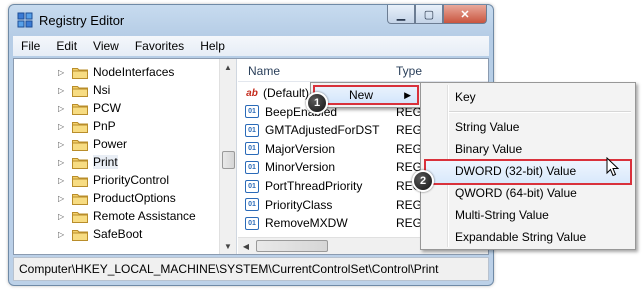 The height and width of the screenshot is (291, 642). I want to click on tree-node: ▷ Nsi, so click(84, 90).